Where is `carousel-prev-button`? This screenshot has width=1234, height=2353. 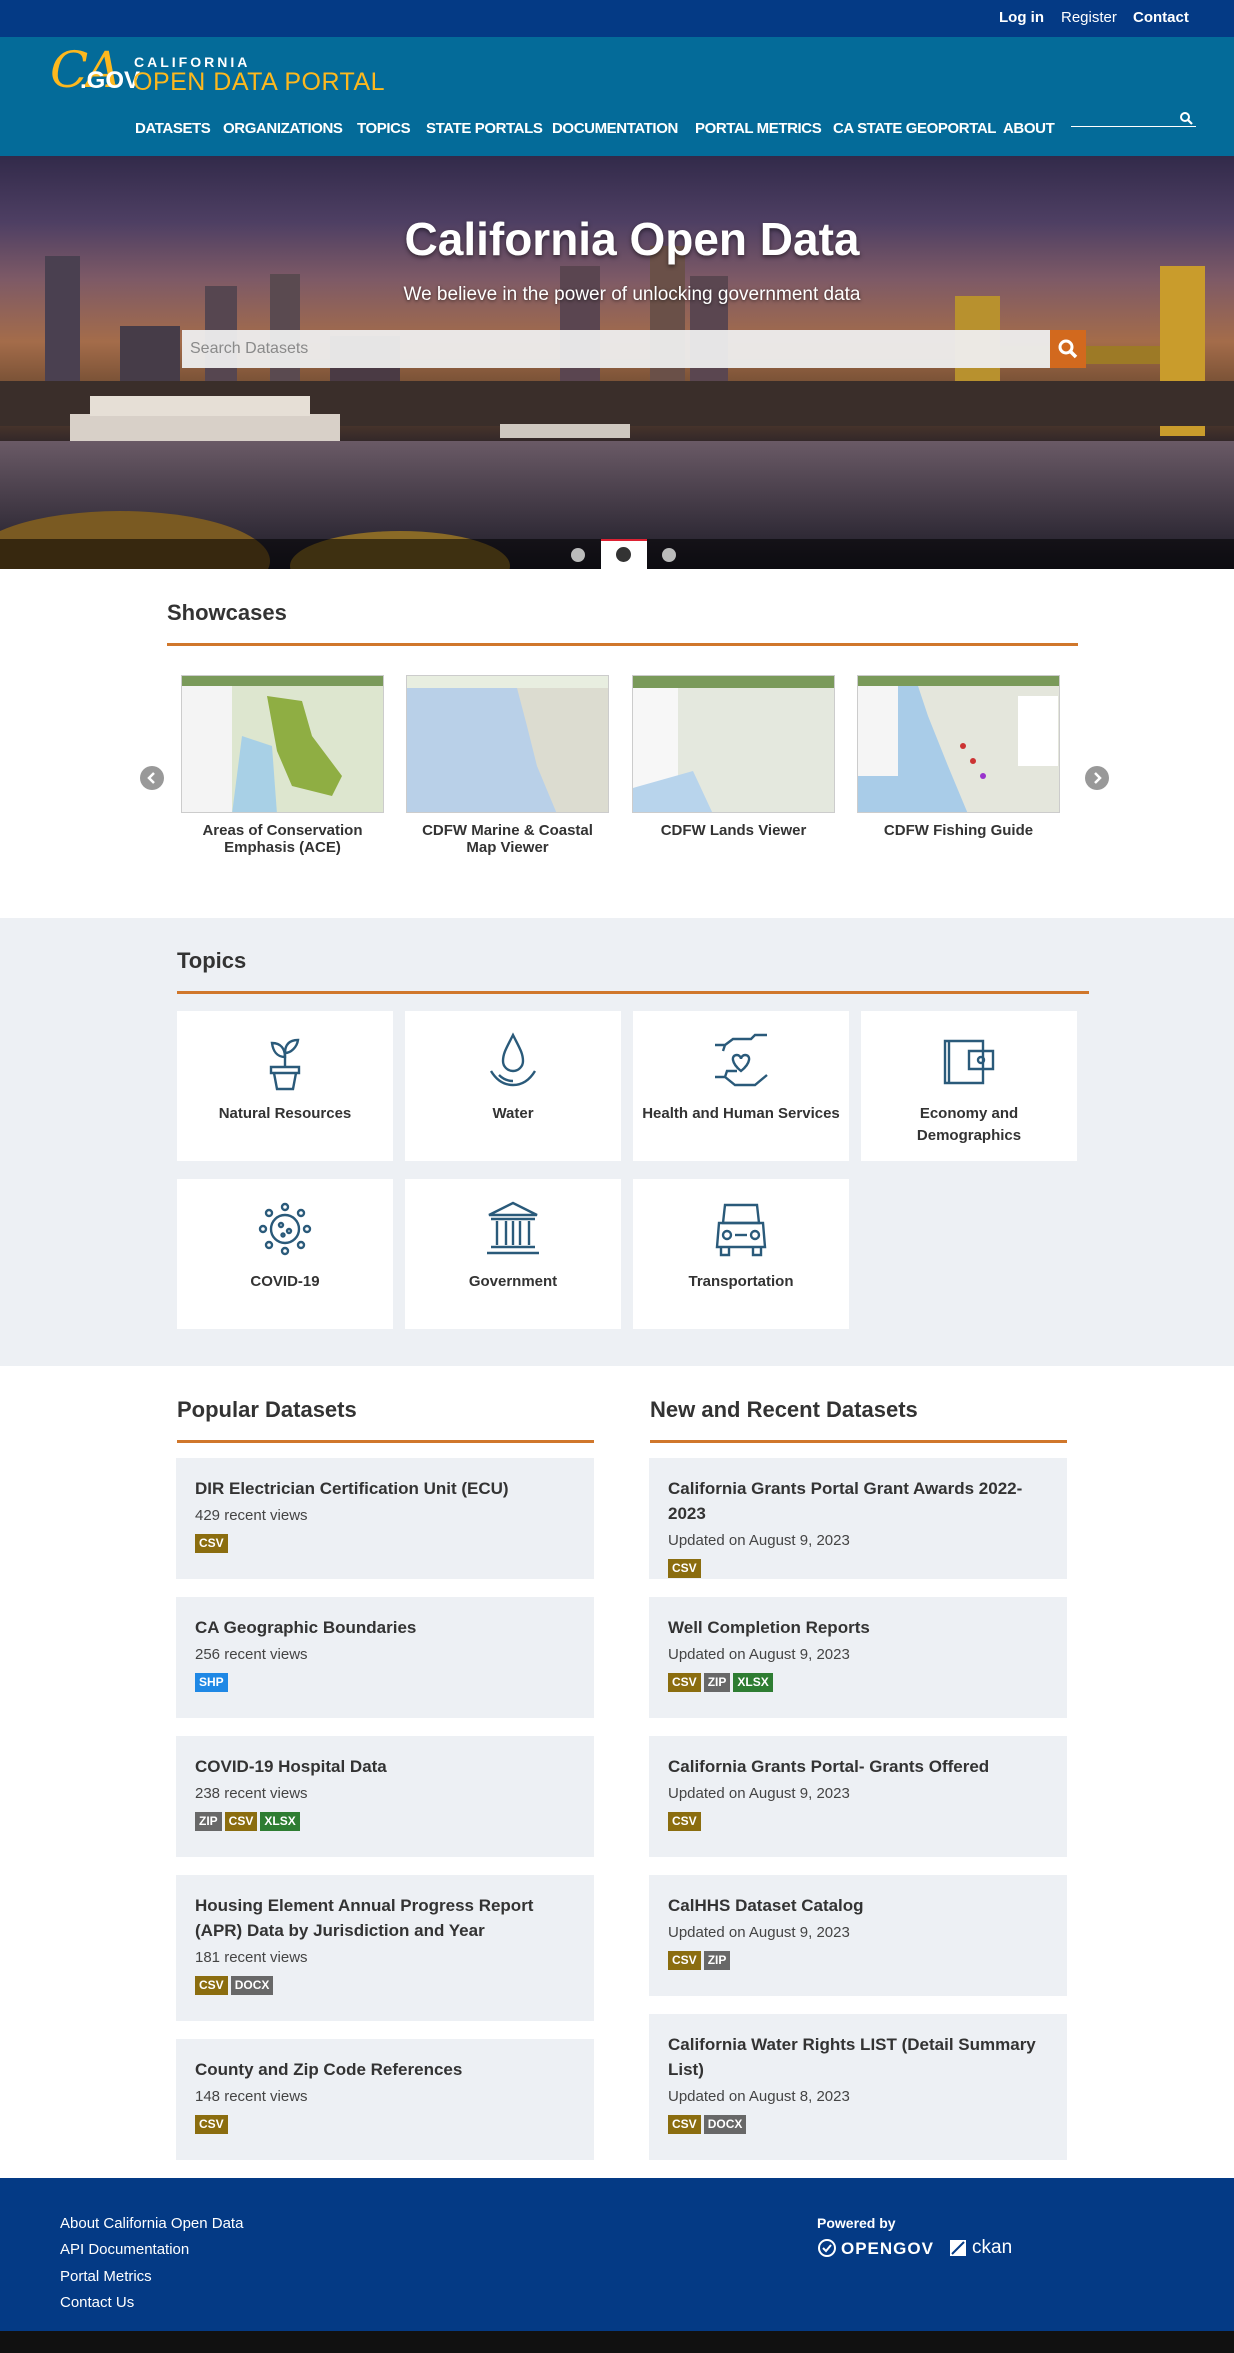
carousel-prev-button is located at coordinates (152, 778).